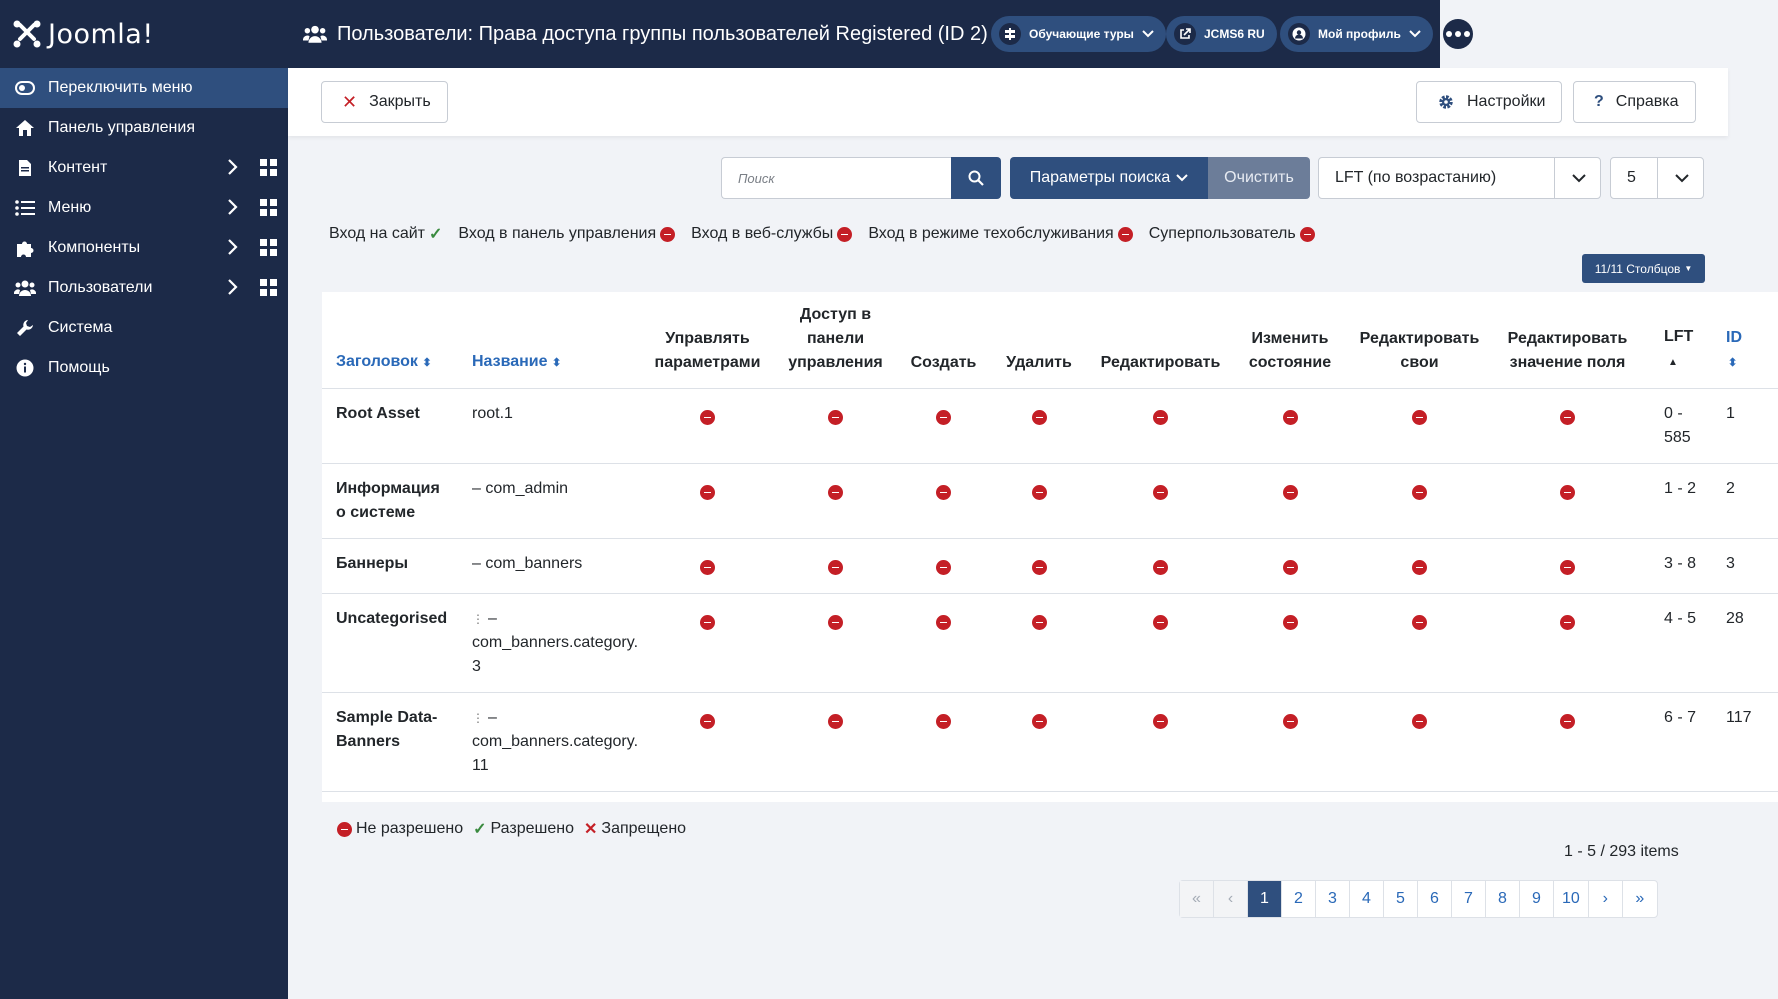 This screenshot has width=1778, height=999. Describe the element at coordinates (144, 248) in the screenshot. I see `sidebar-item-components: Компоненты` at that location.